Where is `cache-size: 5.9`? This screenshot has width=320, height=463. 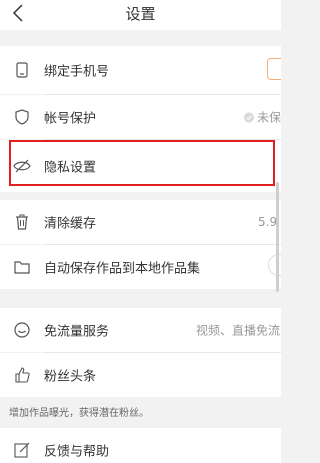 cache-size: 5.9 is located at coordinates (268, 222).